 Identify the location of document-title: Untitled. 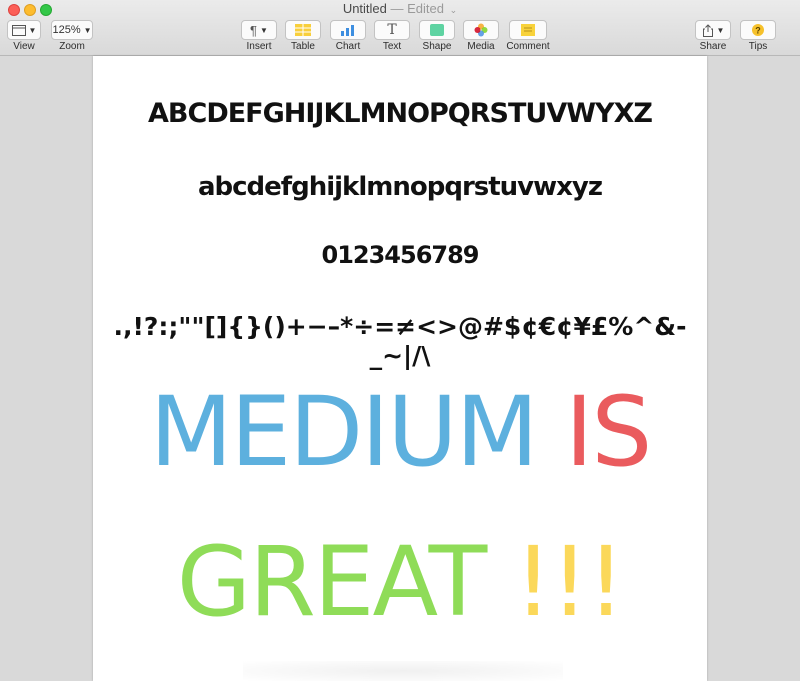
(364, 8).